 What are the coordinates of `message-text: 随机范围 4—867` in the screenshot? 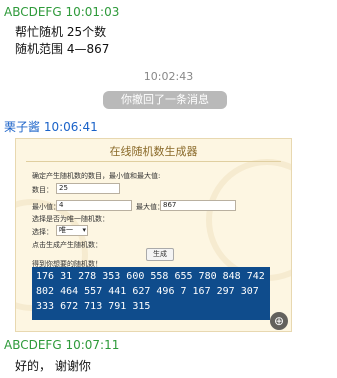 It's located at (62, 49).